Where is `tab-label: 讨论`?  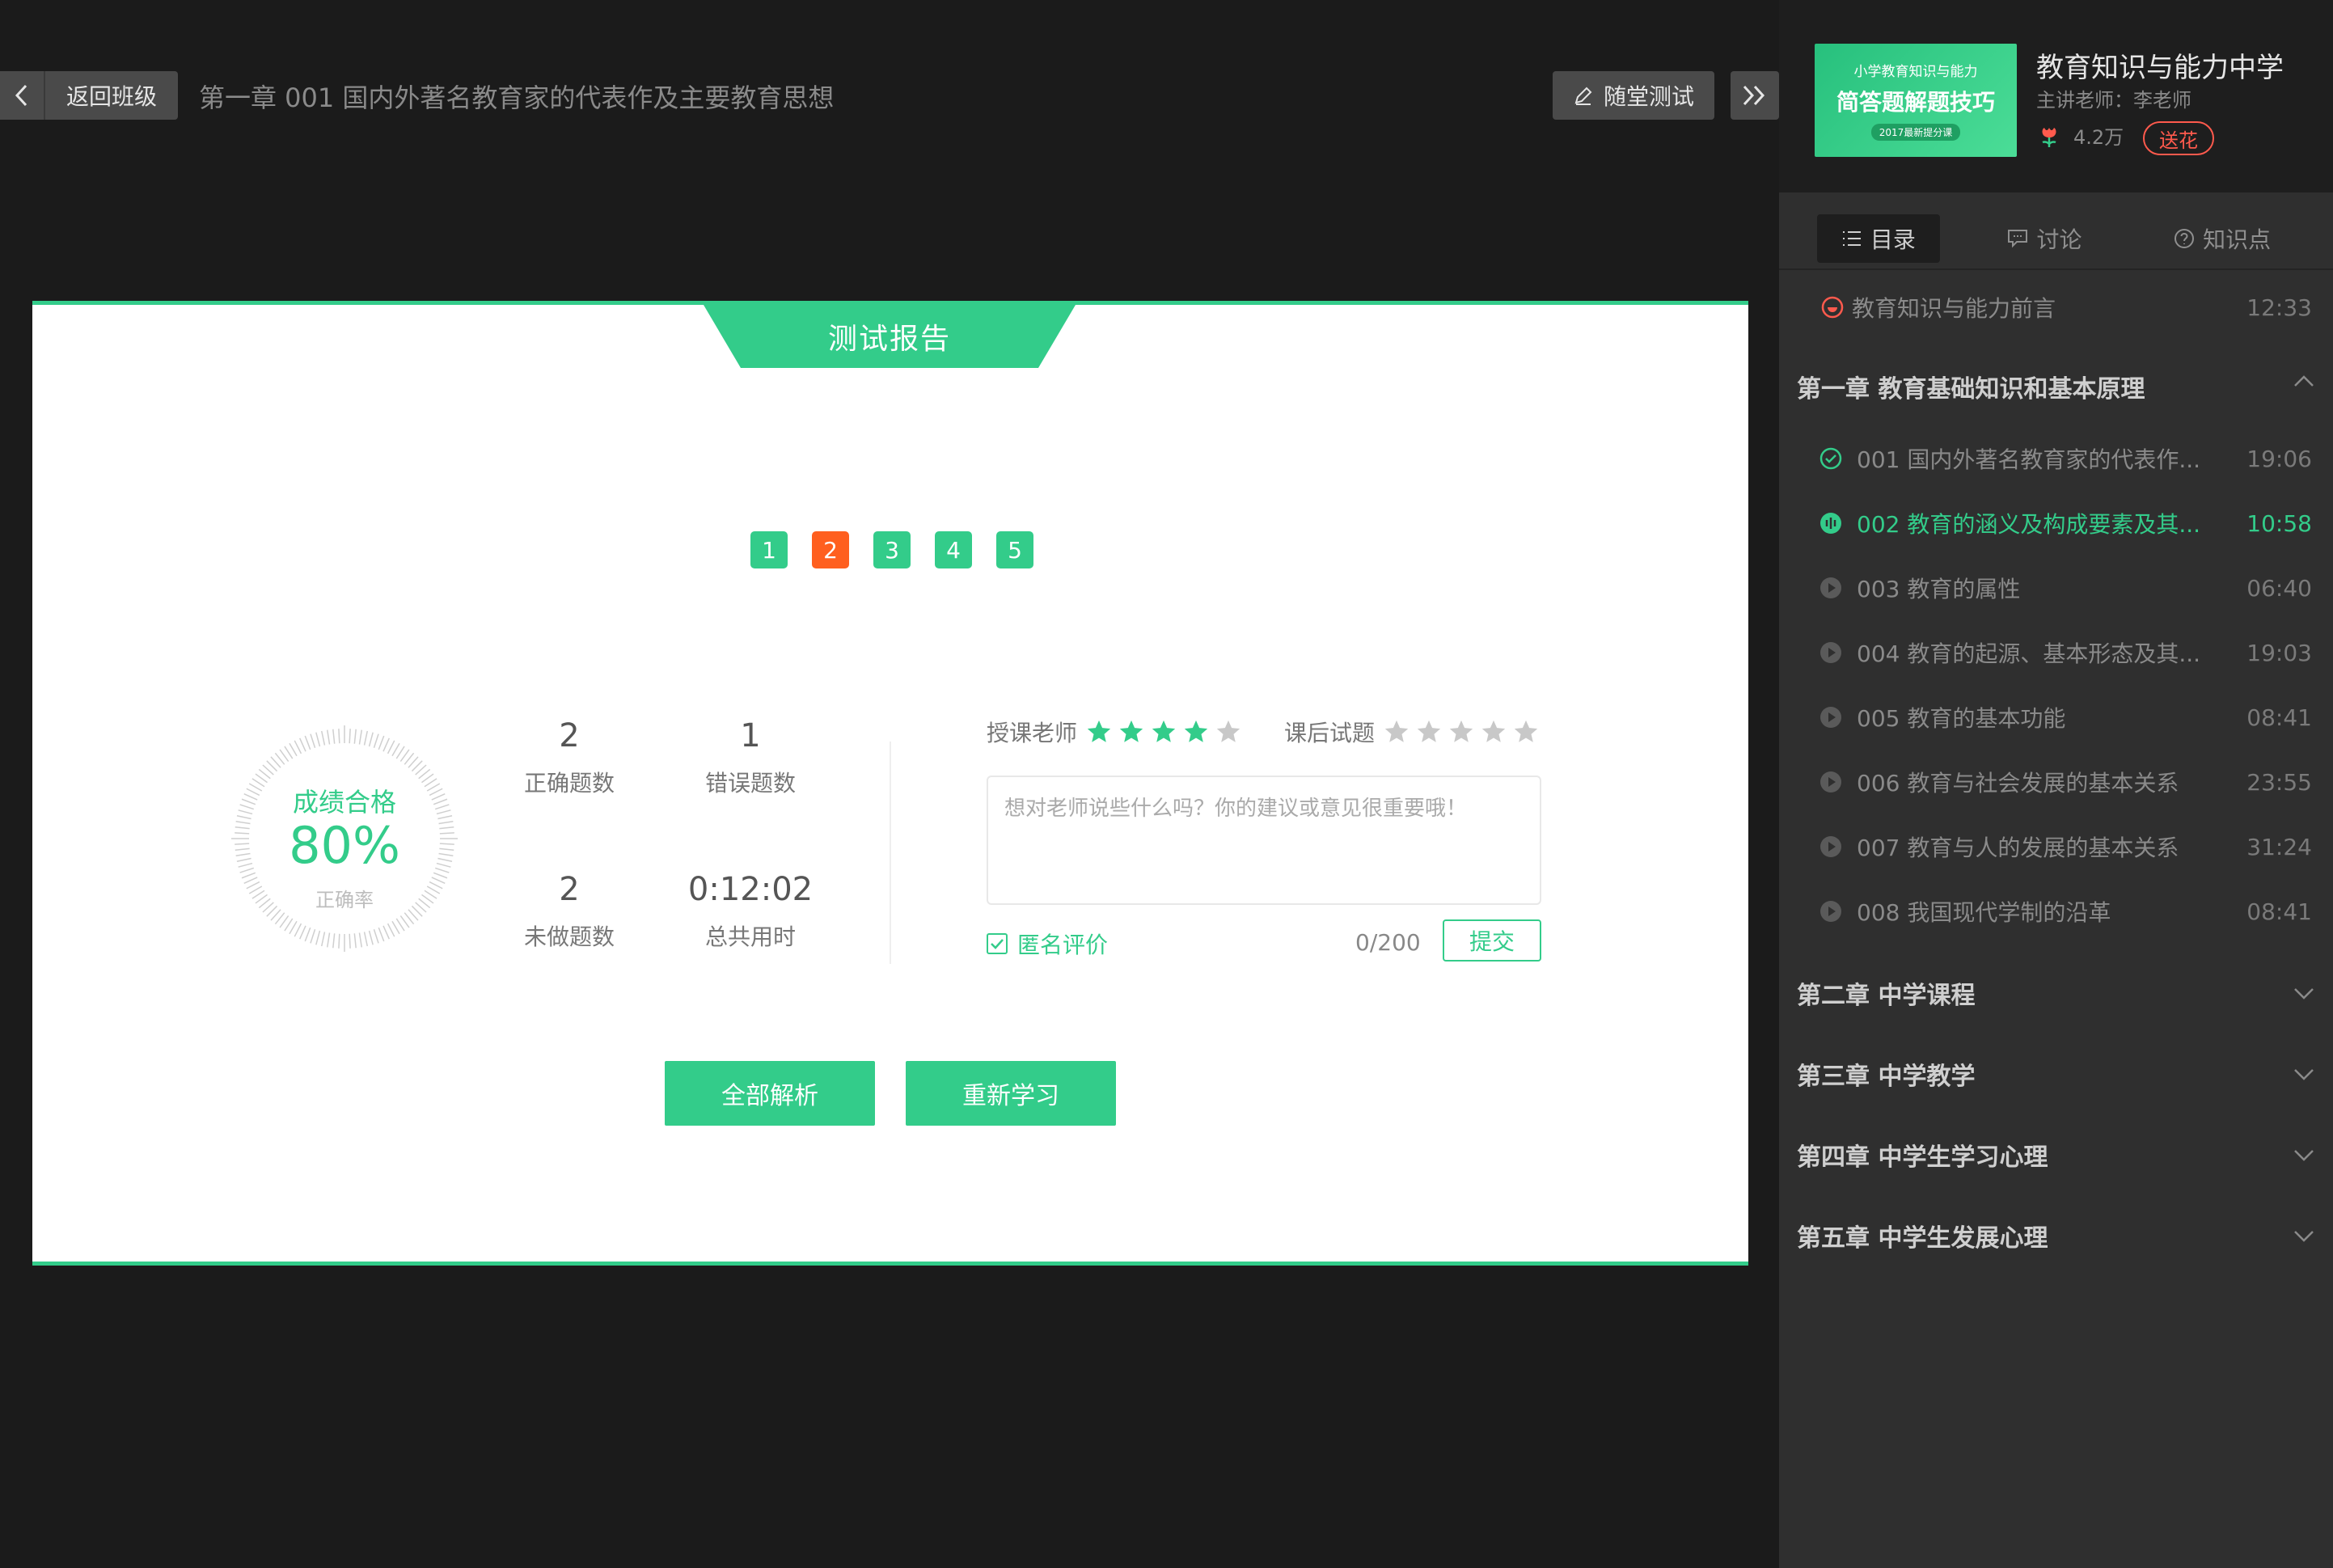 tab-label: 讨论 is located at coordinates (2059, 239).